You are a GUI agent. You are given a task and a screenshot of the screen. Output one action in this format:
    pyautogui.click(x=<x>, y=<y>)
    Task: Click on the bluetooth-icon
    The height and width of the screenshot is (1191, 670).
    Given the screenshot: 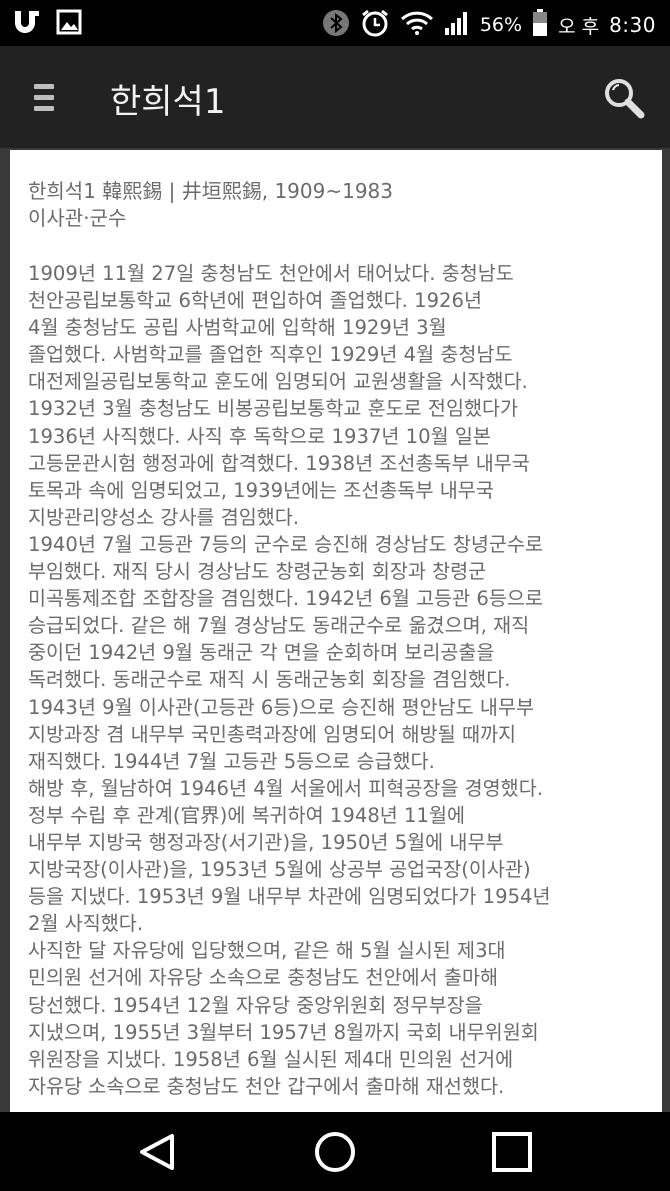 What is the action you would take?
    pyautogui.click(x=336, y=25)
    